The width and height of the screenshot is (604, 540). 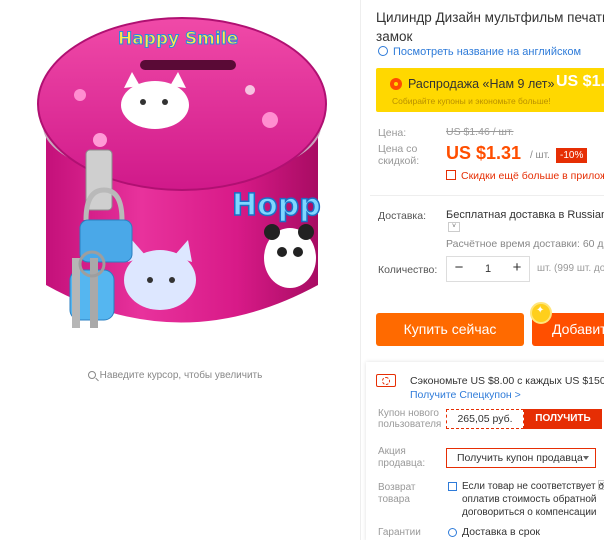 I want to click on seller-promo-label: Акция продавца:, so click(x=401, y=458).